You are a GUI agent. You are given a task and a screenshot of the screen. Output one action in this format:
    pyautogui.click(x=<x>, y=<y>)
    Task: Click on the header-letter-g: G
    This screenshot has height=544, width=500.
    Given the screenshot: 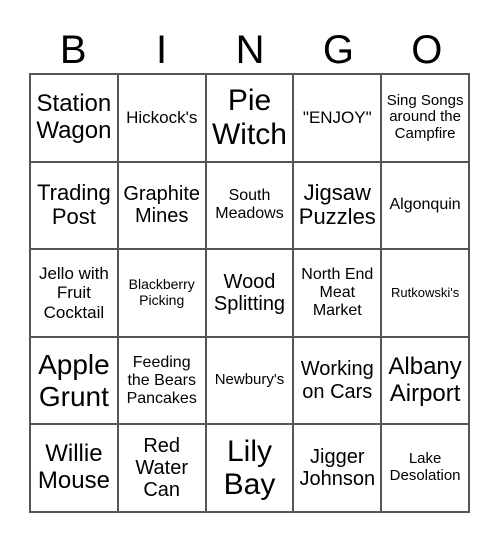 What is the action you would take?
    pyautogui.click(x=338, y=50)
    